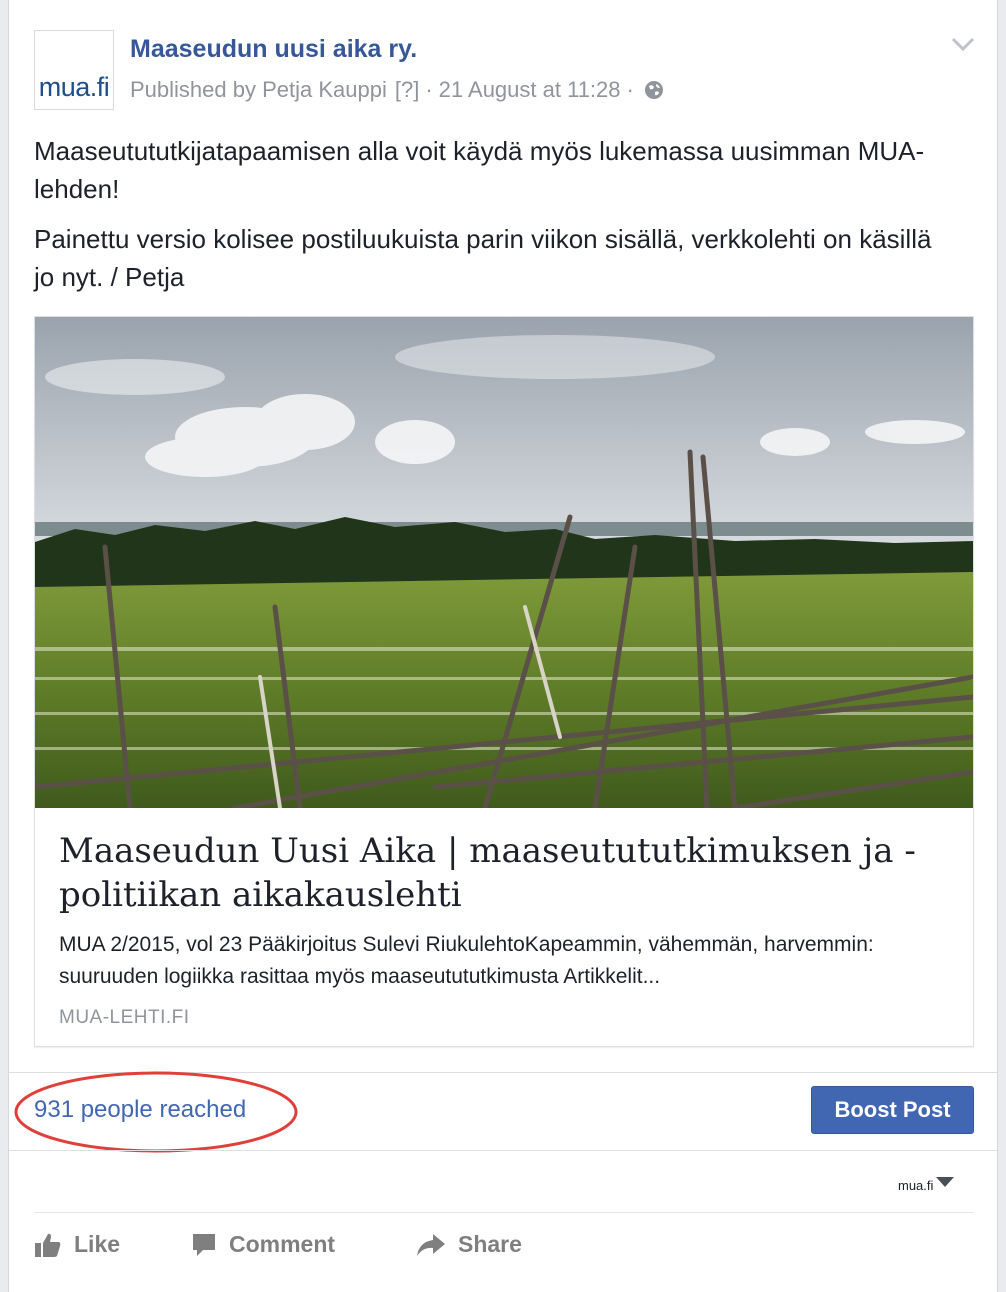 The height and width of the screenshot is (1292, 1006). Describe the element at coordinates (204, 1244) in the screenshot. I see `comment-icon` at that location.